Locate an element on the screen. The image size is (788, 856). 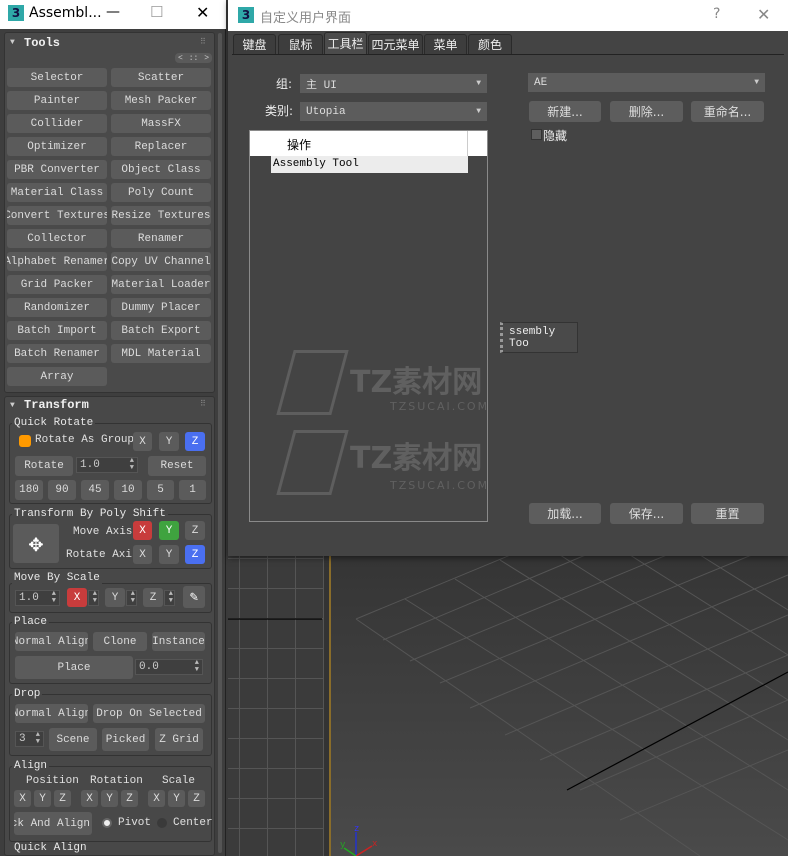
tab-toolbars: 工具栏 is located at coordinates (345, 43).